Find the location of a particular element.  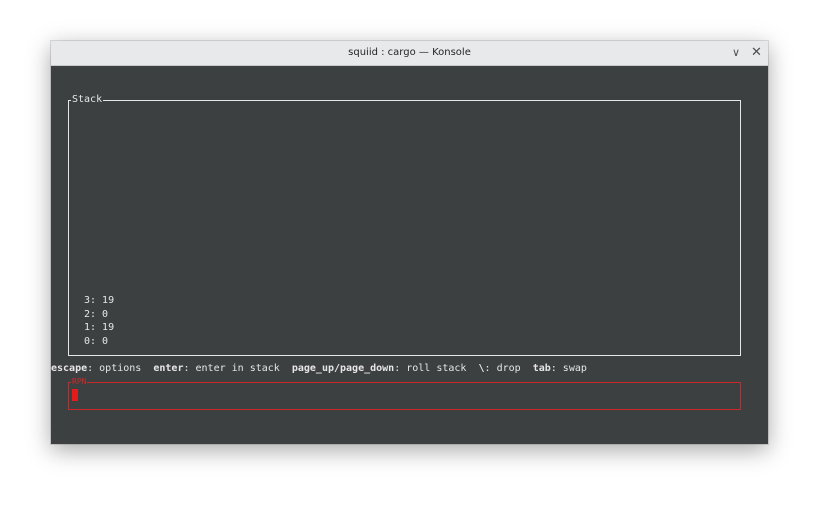

stack-entry: 1: 19 is located at coordinates (99, 327).